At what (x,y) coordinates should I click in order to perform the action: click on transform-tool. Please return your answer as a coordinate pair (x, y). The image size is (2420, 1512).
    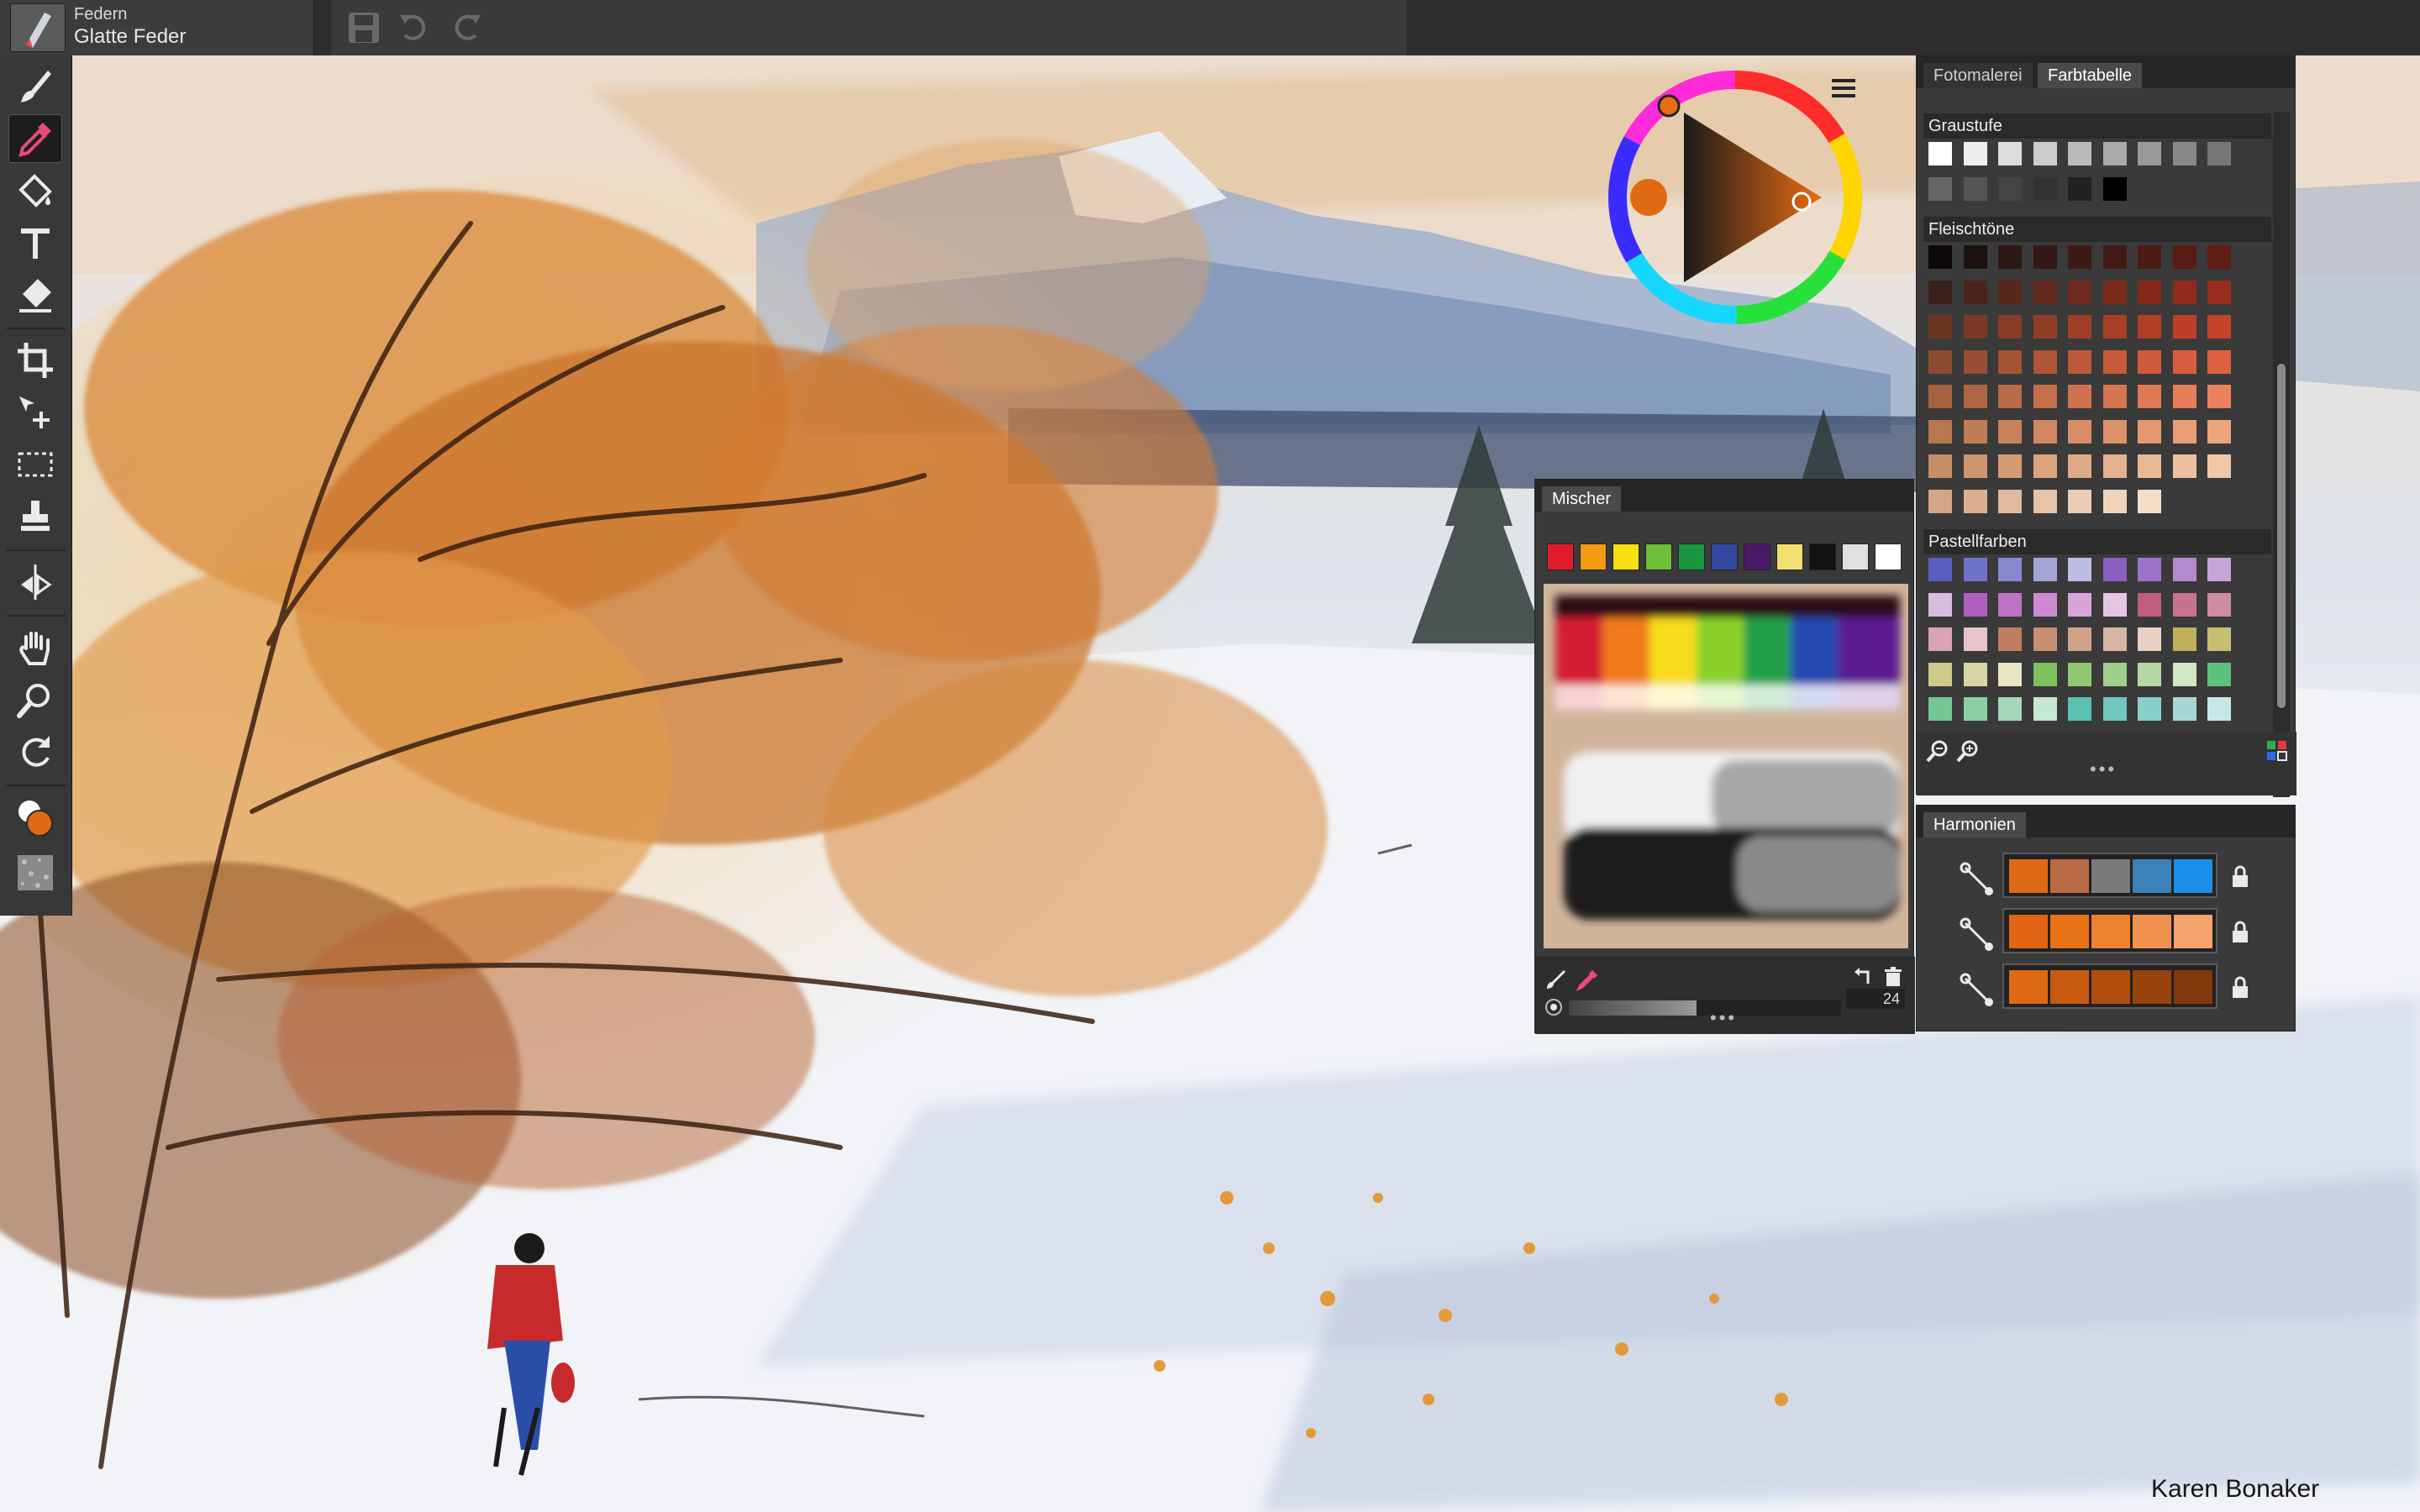
    Looking at the image, I should click on (35, 412).